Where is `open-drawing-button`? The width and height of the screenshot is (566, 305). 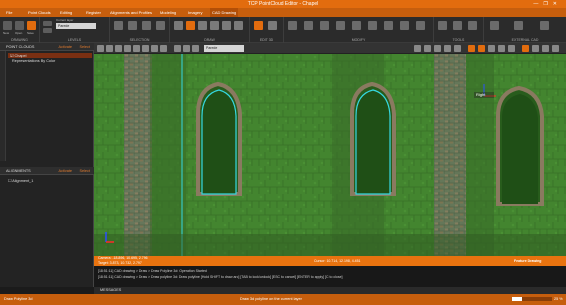 open-drawing-button is located at coordinates (19, 25).